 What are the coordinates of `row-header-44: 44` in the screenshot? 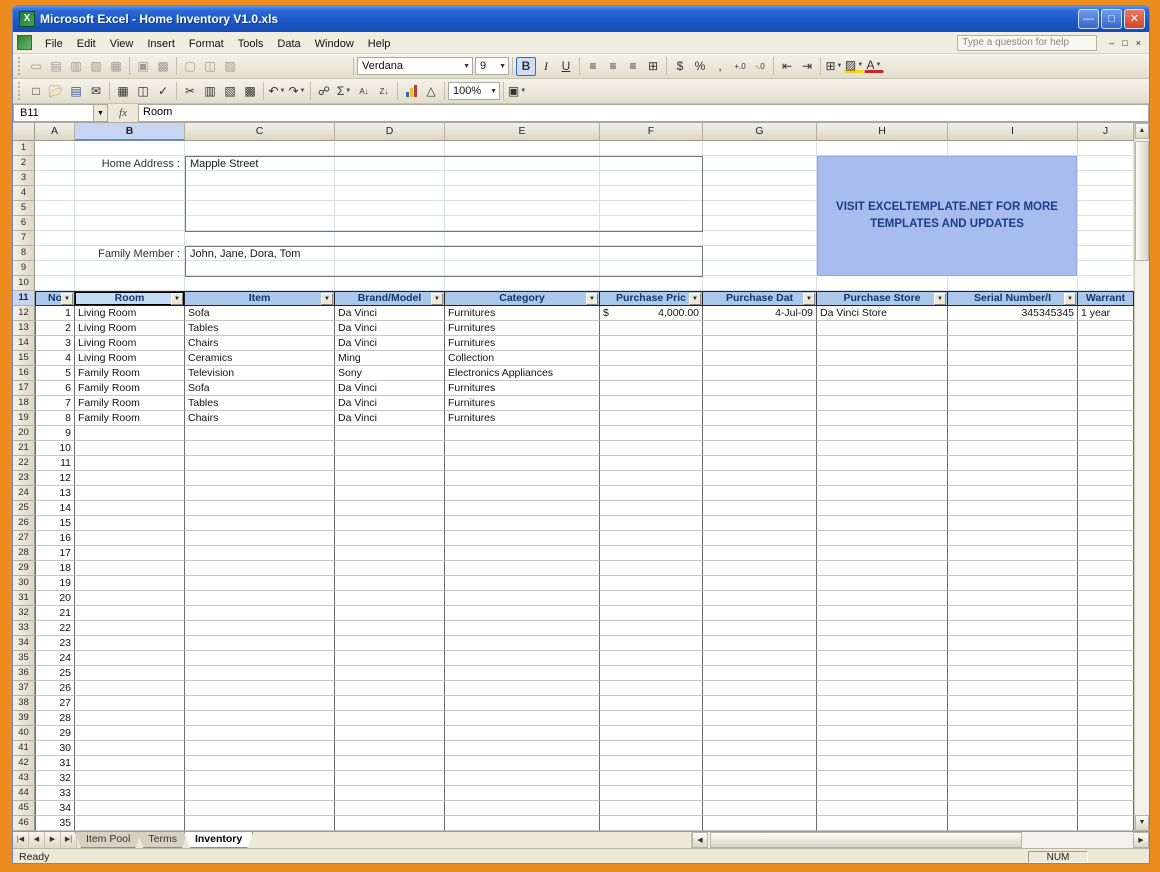 It's located at (24, 793).